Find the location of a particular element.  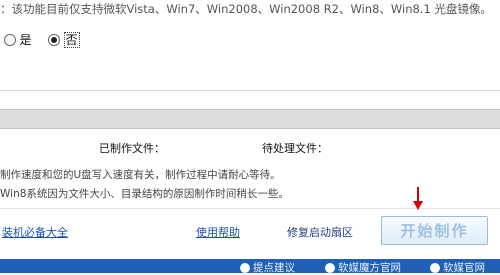

site-icon is located at coordinates (435, 267).